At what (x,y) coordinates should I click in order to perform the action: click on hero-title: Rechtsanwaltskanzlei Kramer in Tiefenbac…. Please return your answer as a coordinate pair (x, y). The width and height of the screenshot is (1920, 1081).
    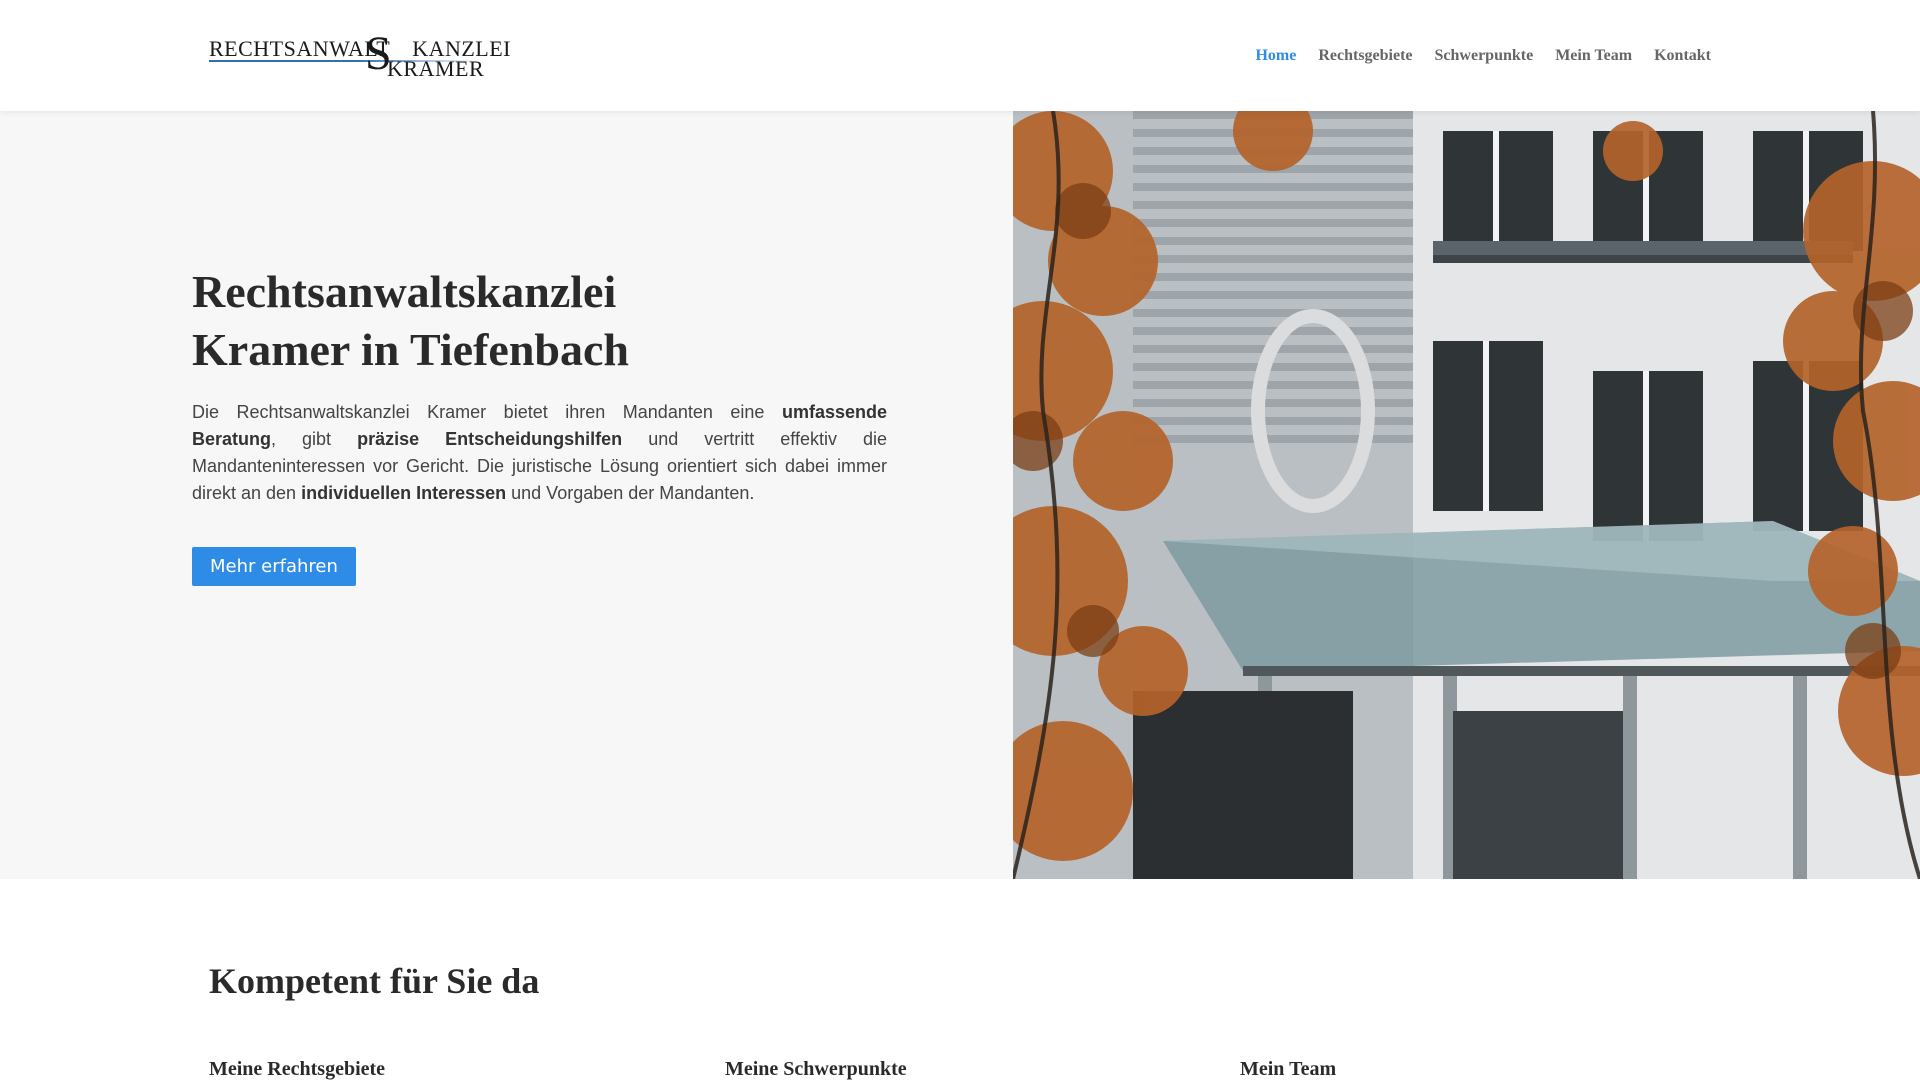
    Looking at the image, I should click on (539, 321).